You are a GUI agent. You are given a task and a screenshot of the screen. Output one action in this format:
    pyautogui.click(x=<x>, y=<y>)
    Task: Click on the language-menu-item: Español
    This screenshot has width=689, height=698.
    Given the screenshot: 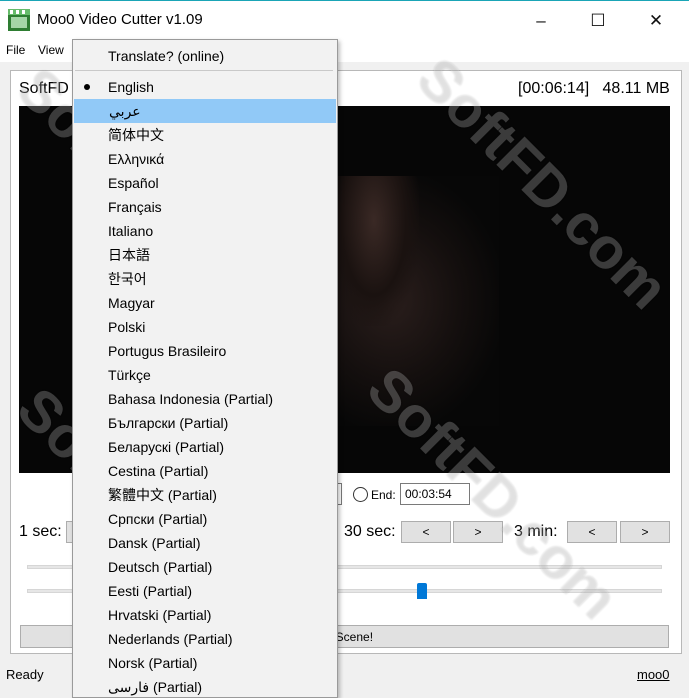 What is the action you would take?
    pyautogui.click(x=205, y=183)
    